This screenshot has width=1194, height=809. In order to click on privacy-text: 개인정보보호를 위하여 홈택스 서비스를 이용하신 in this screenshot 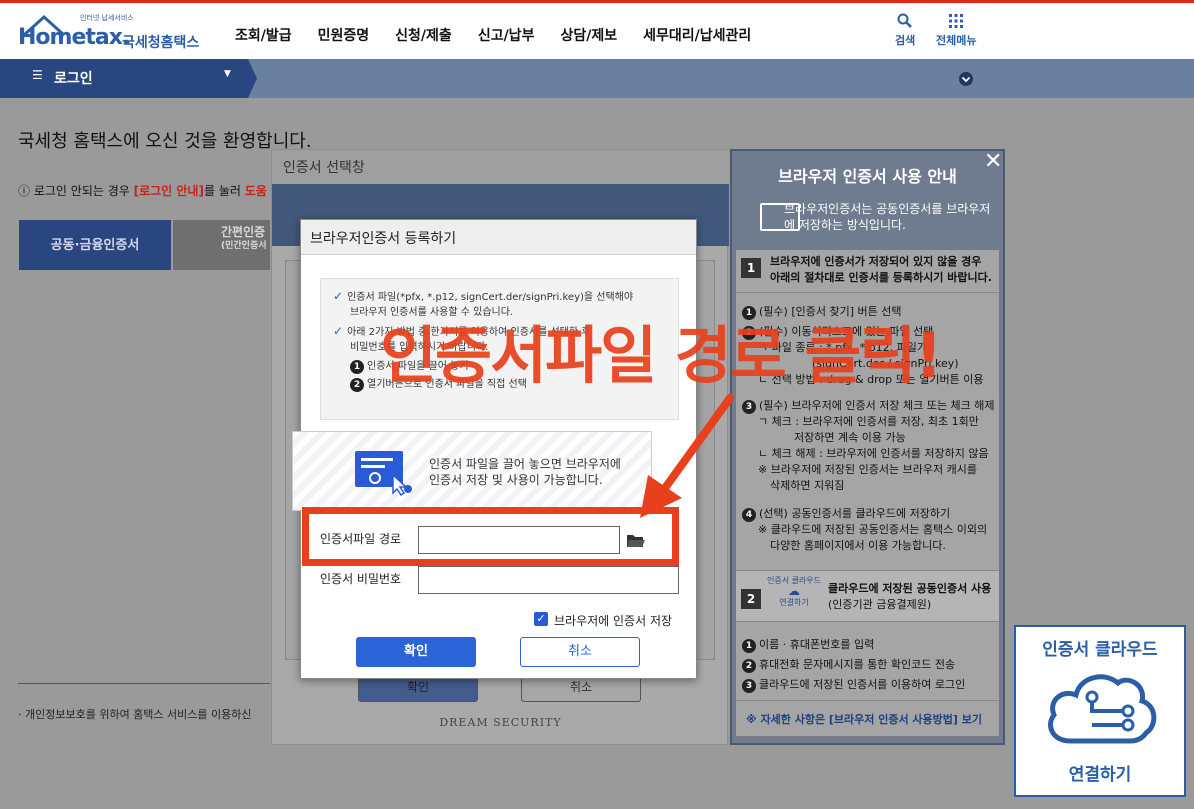, I will do `click(138, 714)`.